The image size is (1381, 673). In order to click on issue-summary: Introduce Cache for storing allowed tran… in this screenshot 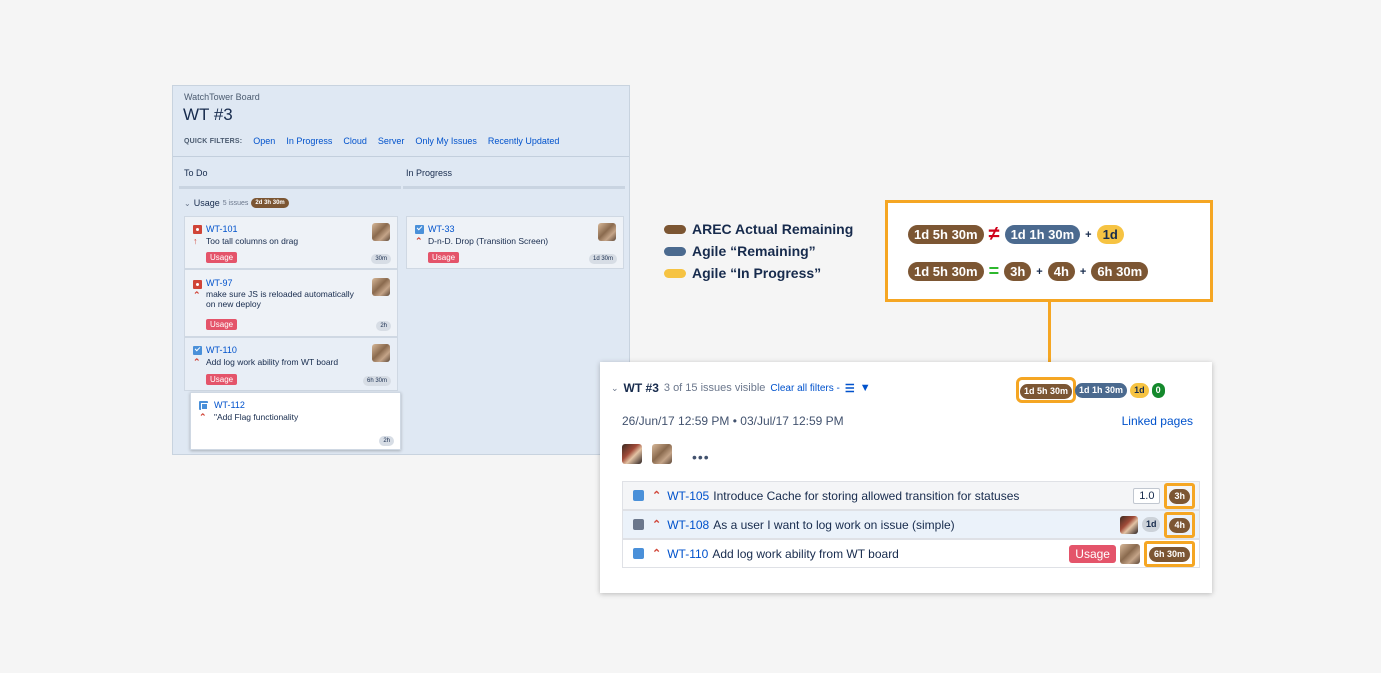, I will do `click(866, 495)`.